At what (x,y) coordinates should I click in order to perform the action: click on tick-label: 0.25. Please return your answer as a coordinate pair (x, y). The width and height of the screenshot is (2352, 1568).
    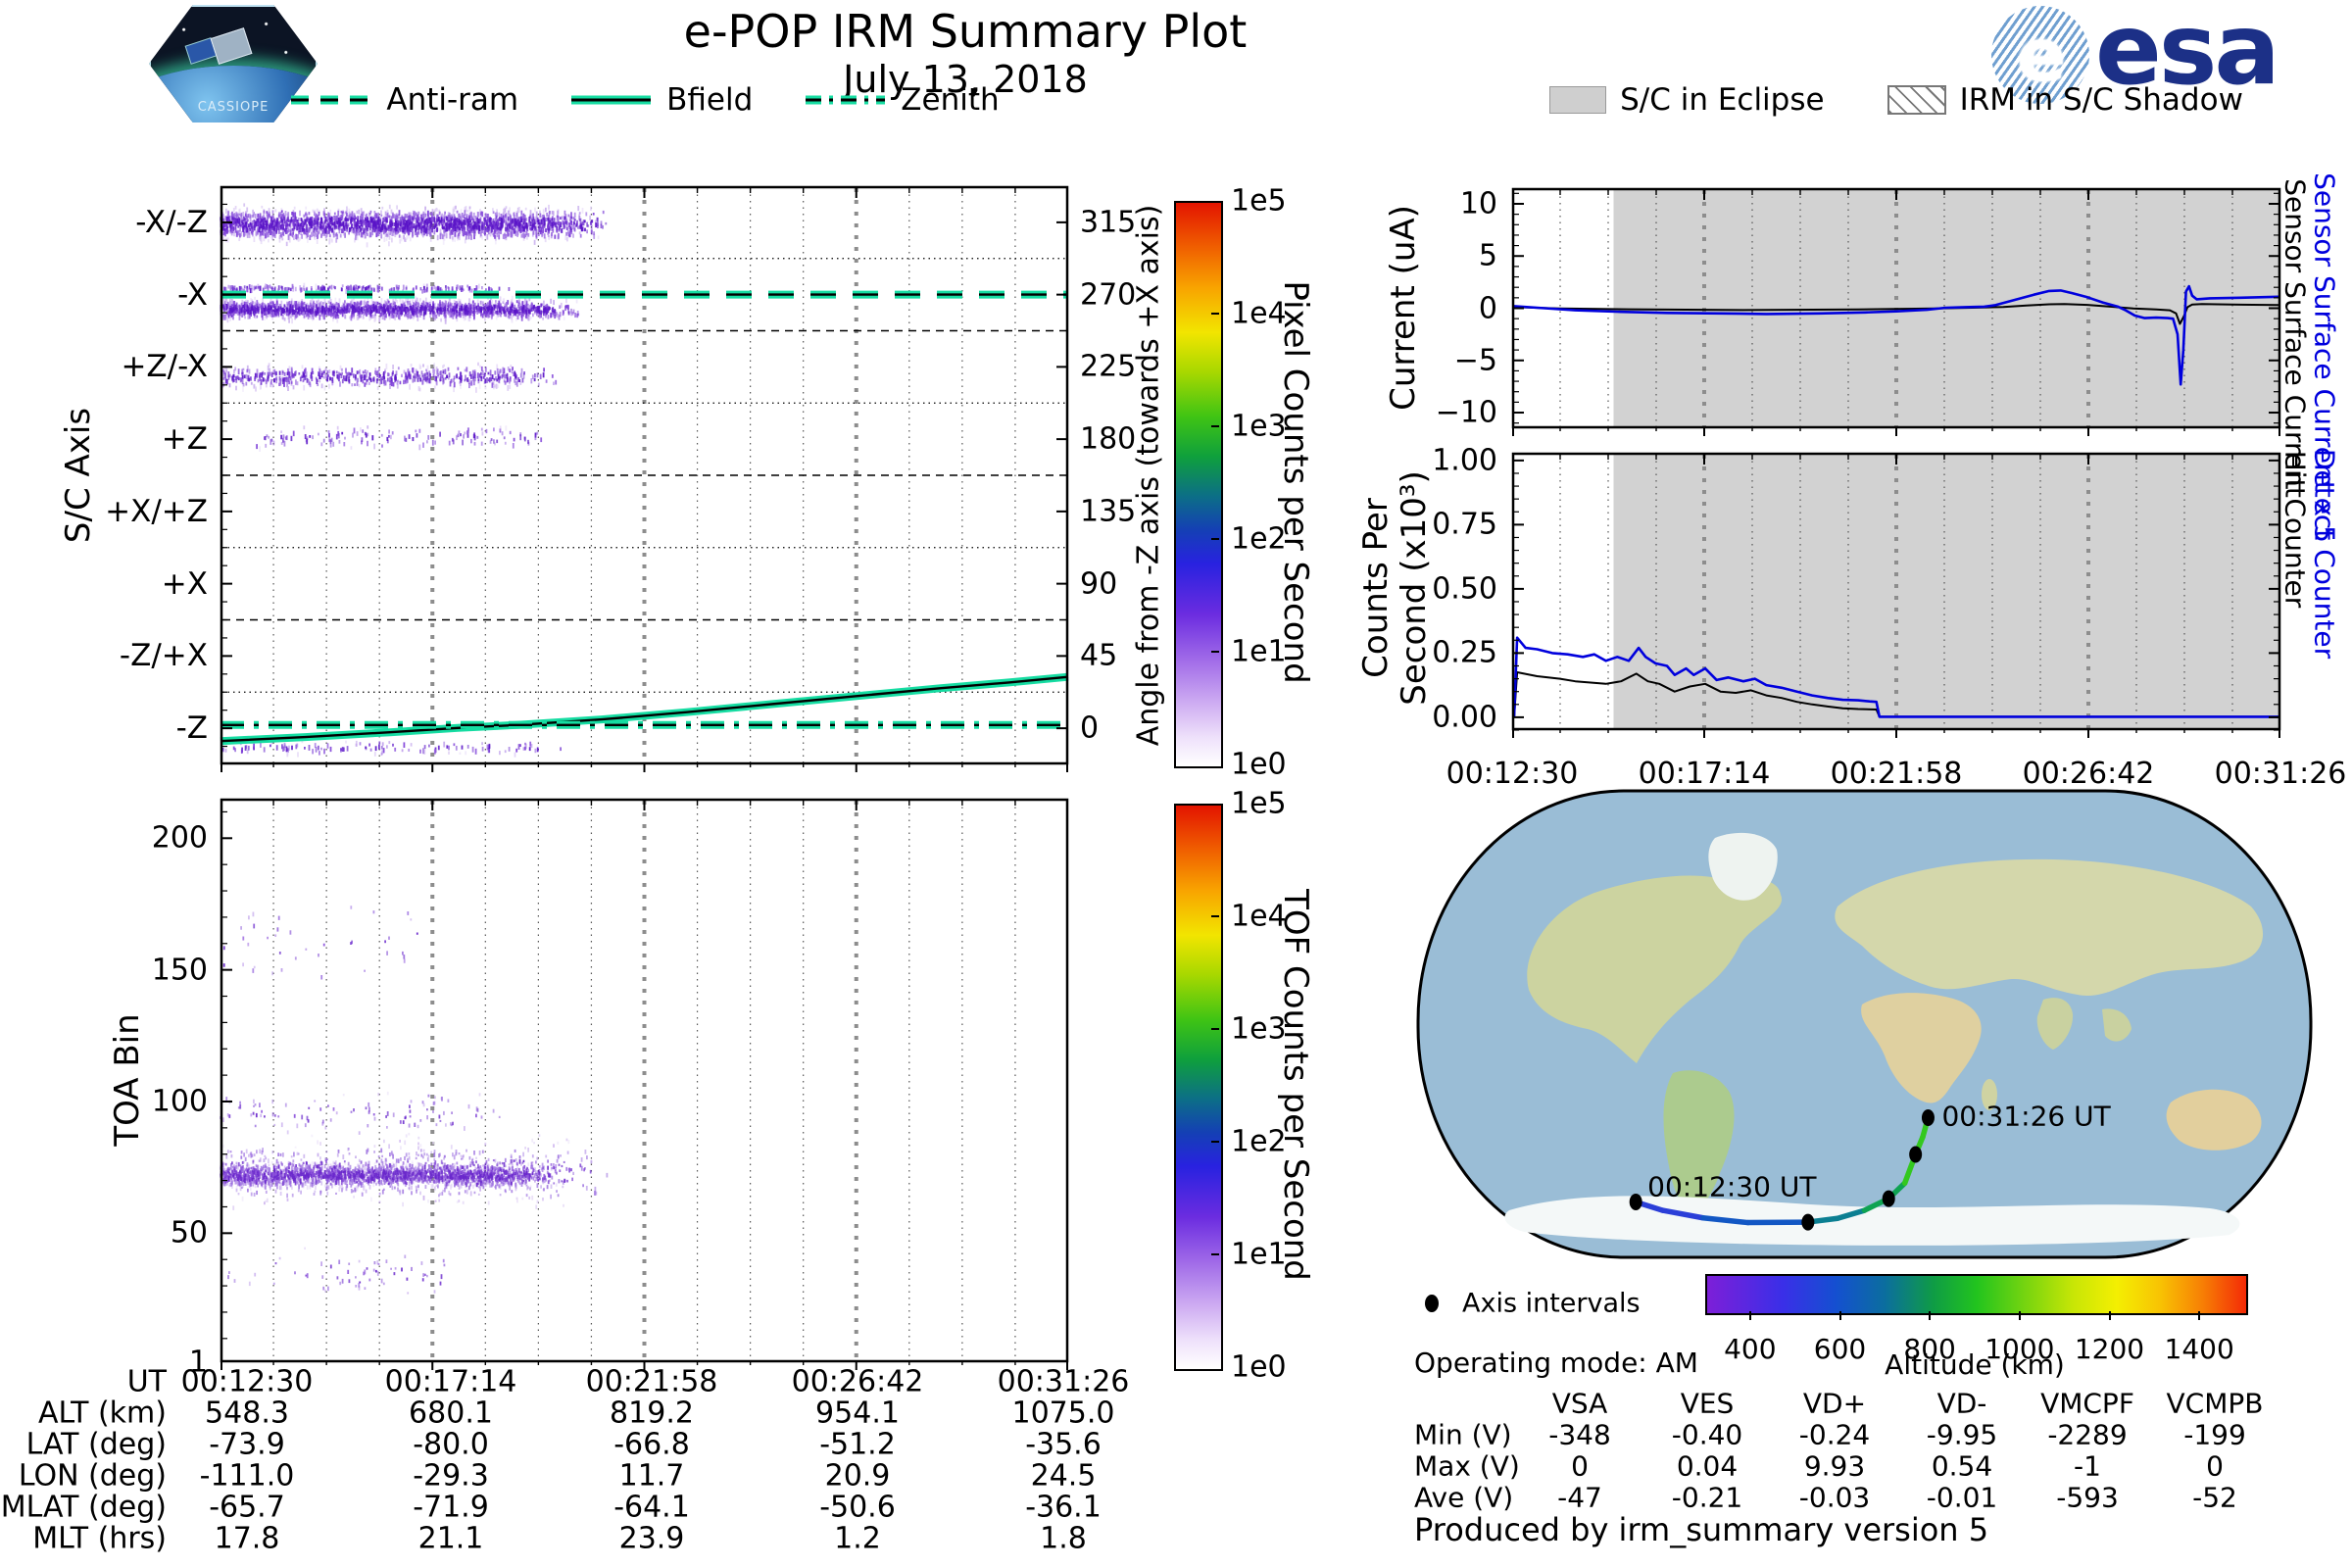
    Looking at the image, I should click on (1464, 652).